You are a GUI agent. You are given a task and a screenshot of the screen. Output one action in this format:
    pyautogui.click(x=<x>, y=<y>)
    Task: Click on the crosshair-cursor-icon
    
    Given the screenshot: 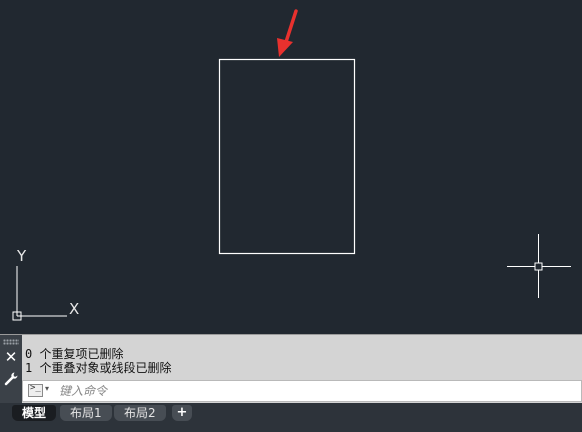 What is the action you would take?
    pyautogui.click(x=539, y=266)
    